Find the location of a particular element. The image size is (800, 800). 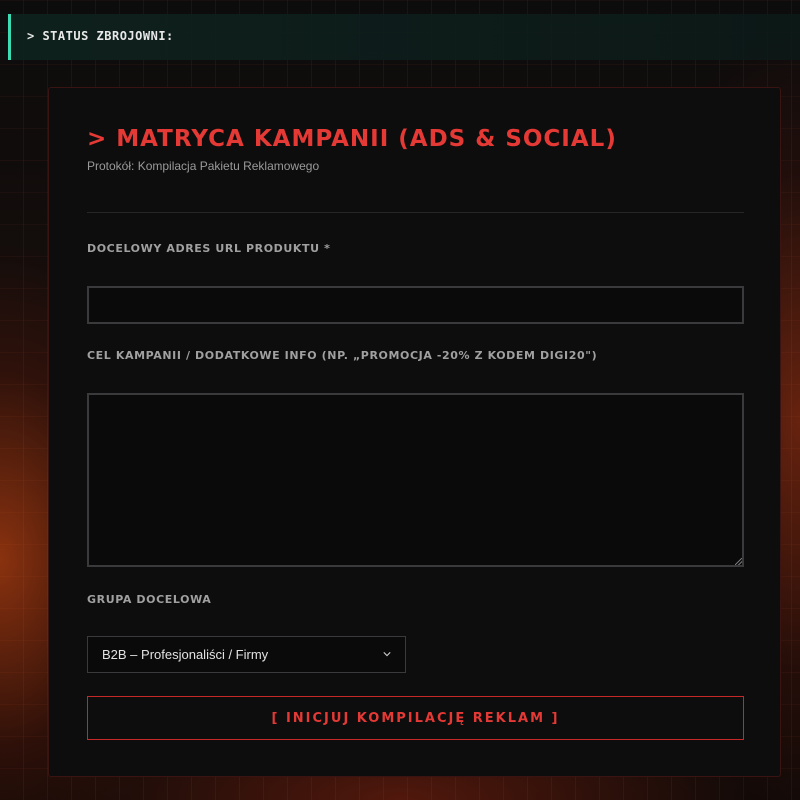

form-subtitle: Protokół: Kompilacja Pakietu Reklamowego is located at coordinates (203, 166).